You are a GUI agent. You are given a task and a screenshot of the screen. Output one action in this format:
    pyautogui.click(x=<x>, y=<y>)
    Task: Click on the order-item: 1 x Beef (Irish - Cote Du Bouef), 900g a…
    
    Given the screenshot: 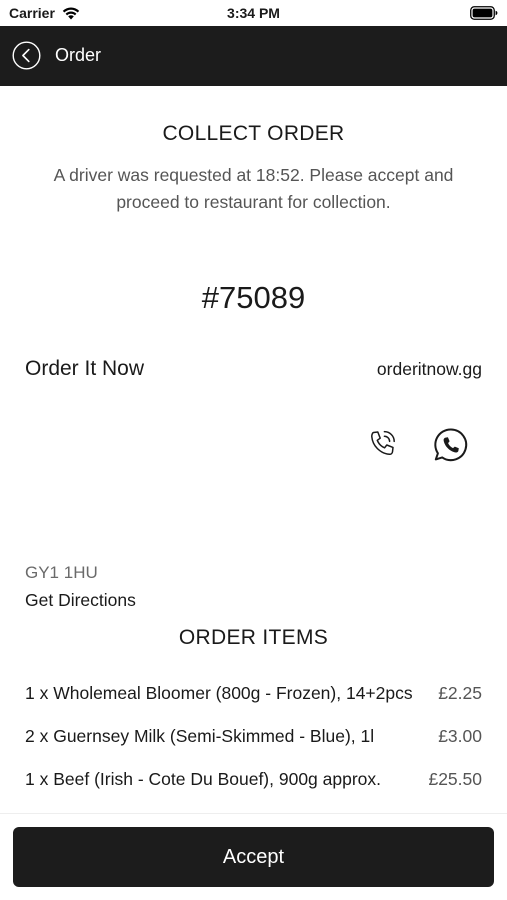 What is the action you would take?
    pyautogui.click(x=253, y=782)
    